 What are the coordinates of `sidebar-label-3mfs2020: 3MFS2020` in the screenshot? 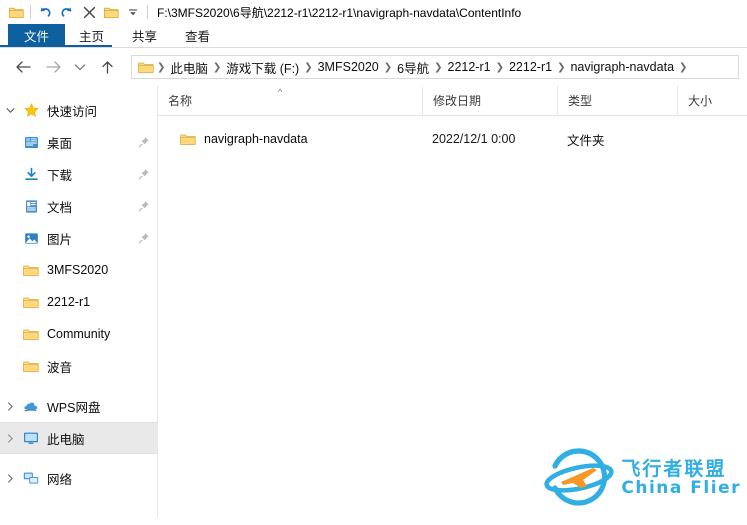 It's located at (78, 270).